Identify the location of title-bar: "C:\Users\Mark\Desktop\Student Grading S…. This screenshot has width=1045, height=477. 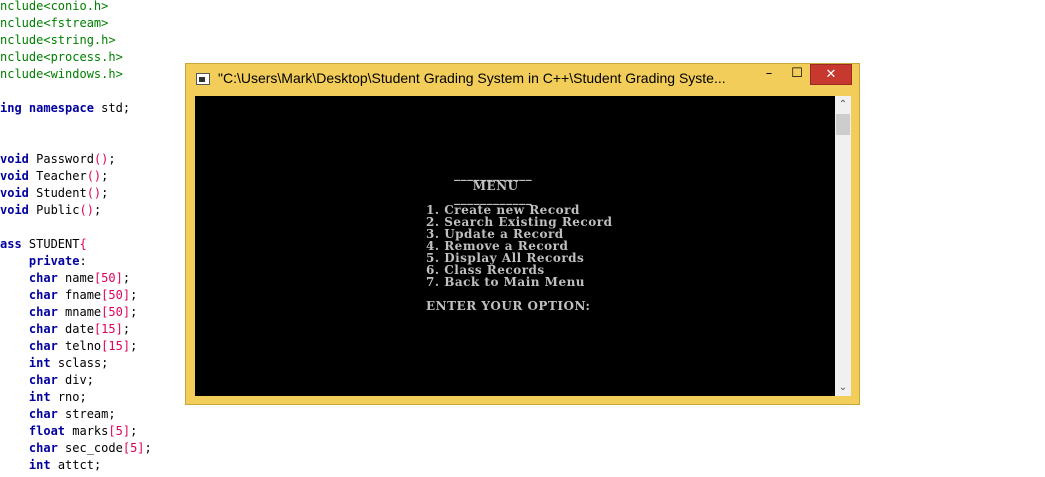
(522, 79).